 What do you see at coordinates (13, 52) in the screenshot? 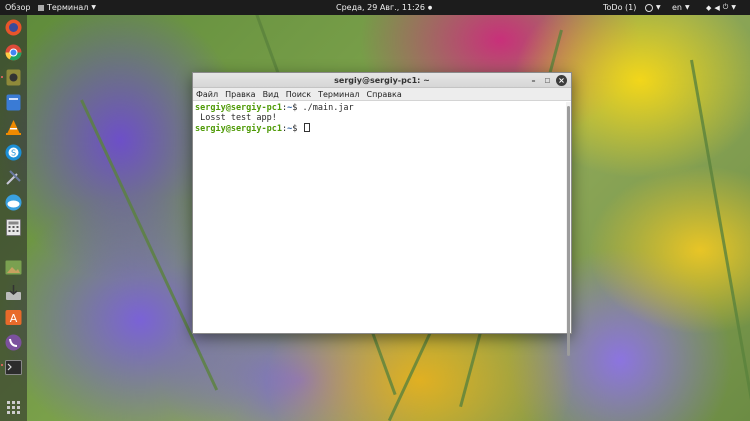
I see `chrome-icon` at bounding box center [13, 52].